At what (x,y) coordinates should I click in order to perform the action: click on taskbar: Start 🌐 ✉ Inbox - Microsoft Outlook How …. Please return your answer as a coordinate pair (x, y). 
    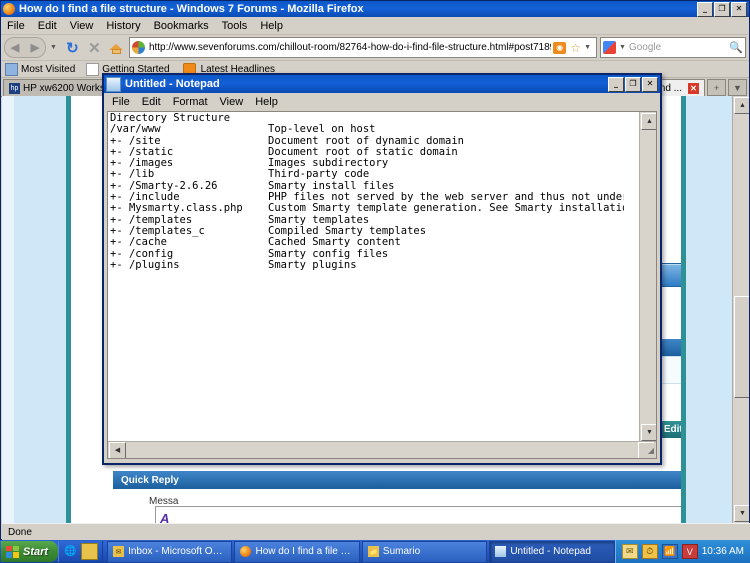
    Looking at the image, I should click on (375, 551).